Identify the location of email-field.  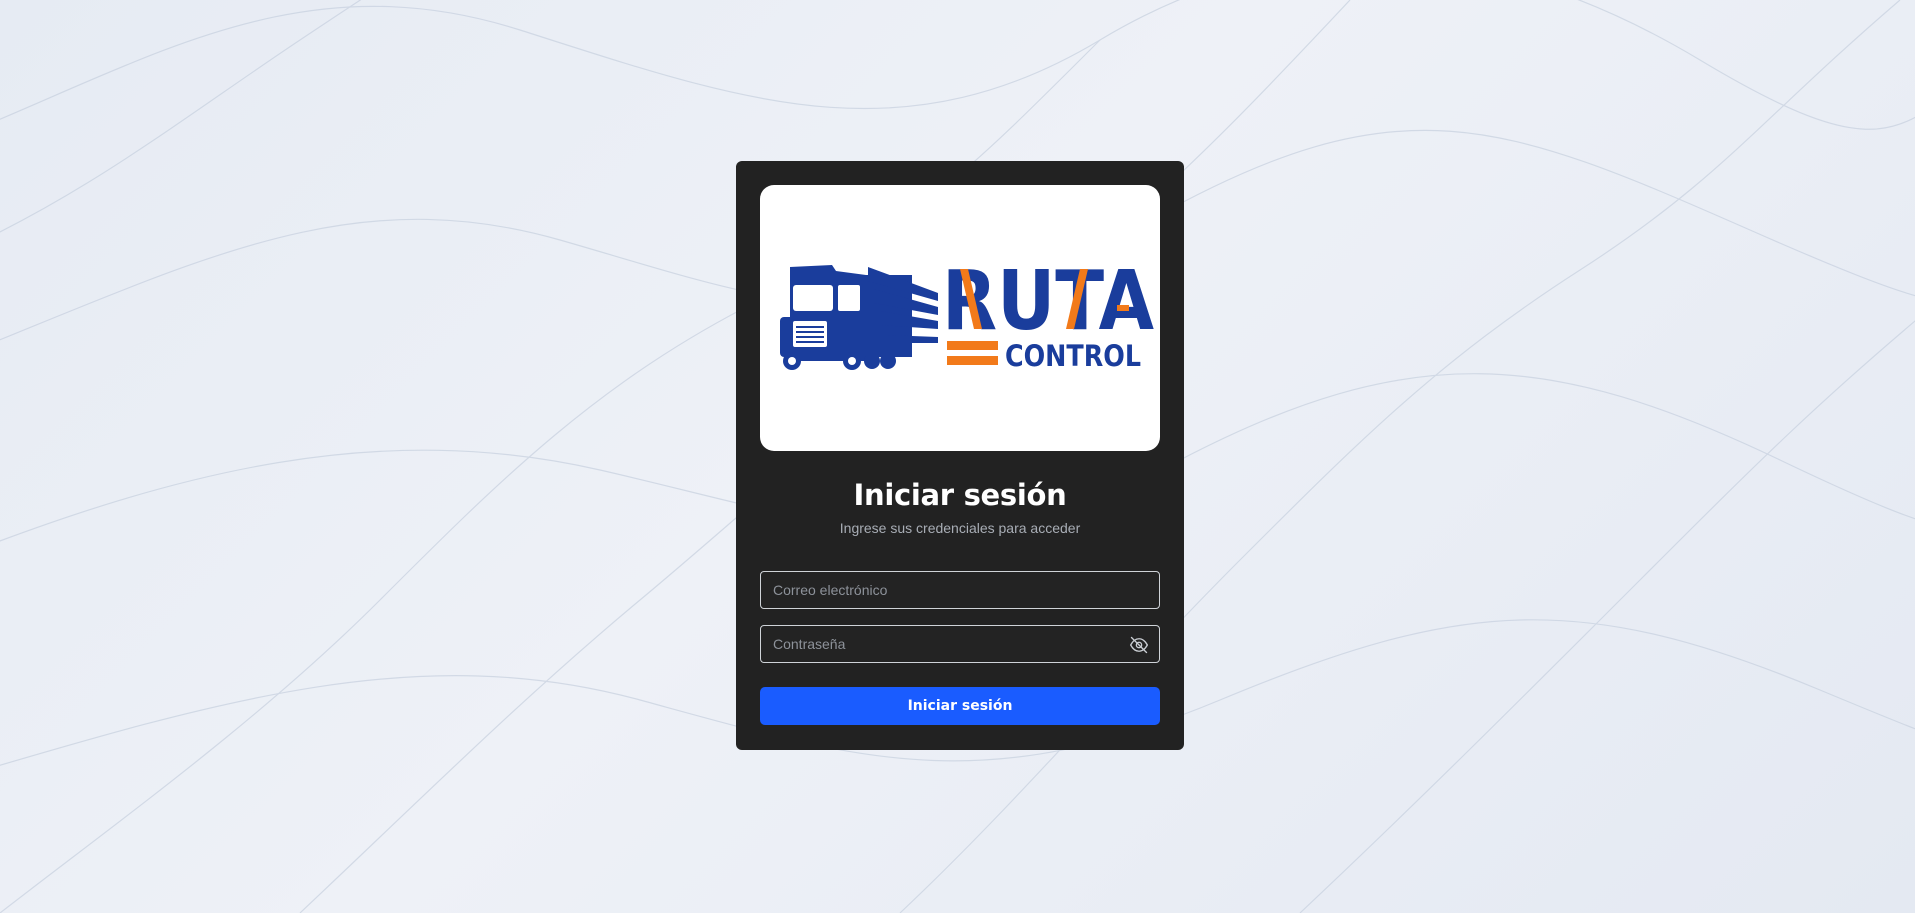
(960, 590).